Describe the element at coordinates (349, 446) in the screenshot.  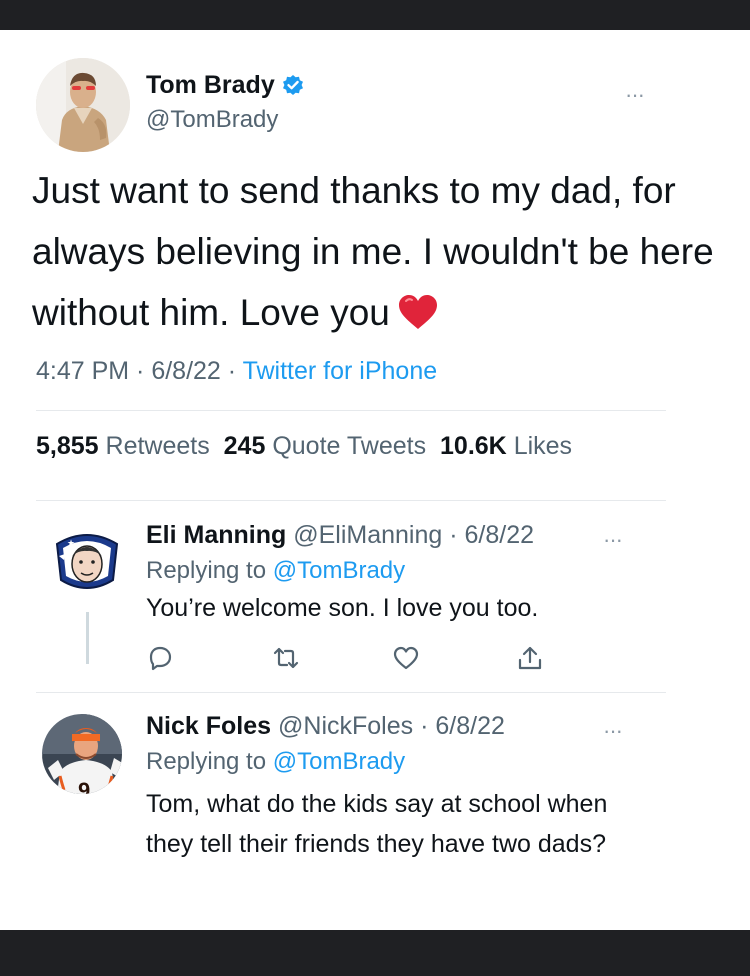
I see `quotes-label: Quote Tweets` at that location.